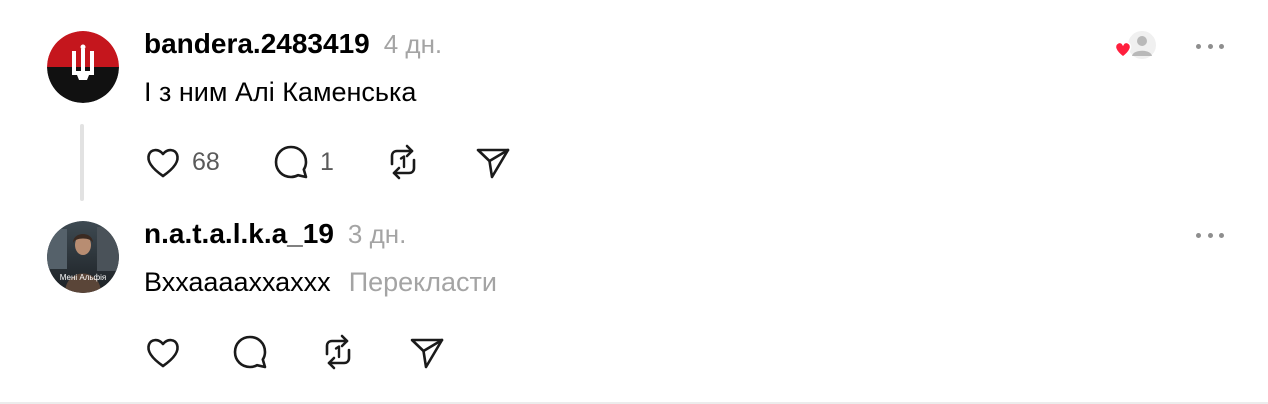 The height and width of the screenshot is (404, 1268). Describe the element at coordinates (377, 234) in the screenshot. I see `timestamp: 3 дн.` at that location.